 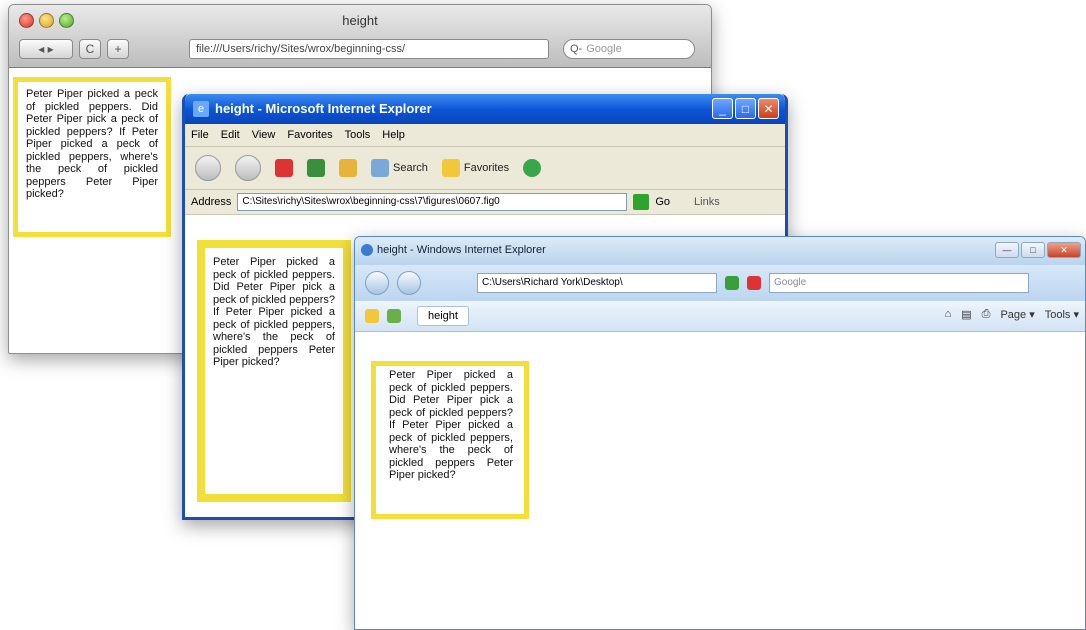 I want to click on search-icon: Q-, so click(x=576, y=49).